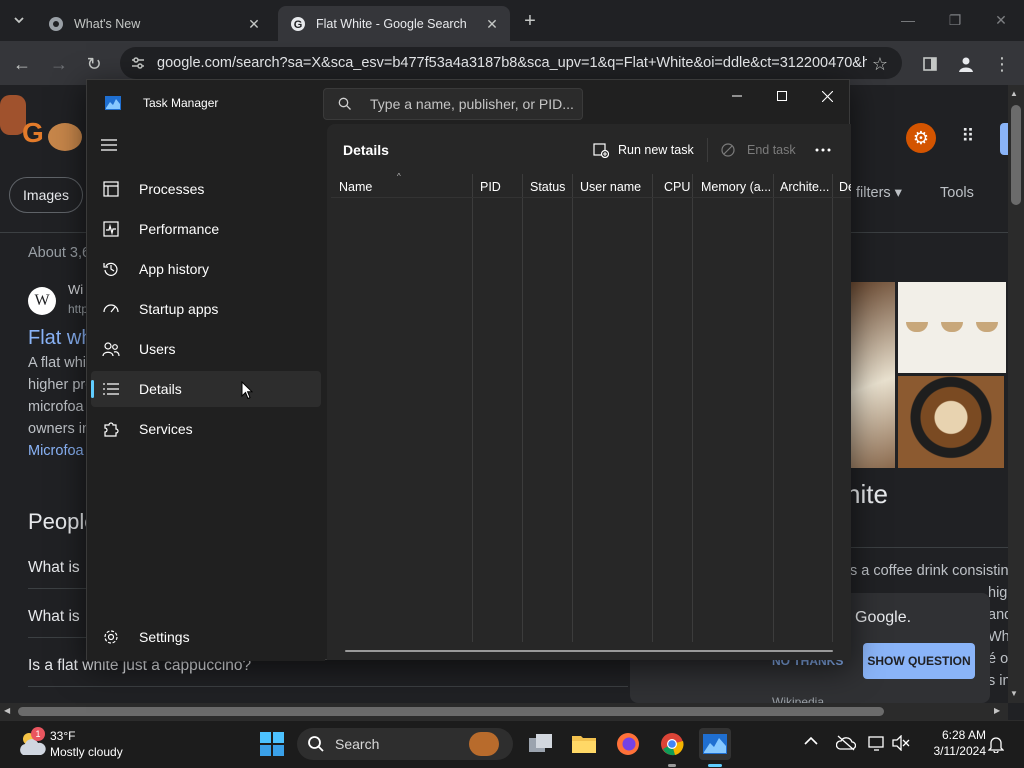 The image size is (1024, 768). I want to click on column-header-cpu: CPU, so click(678, 187).